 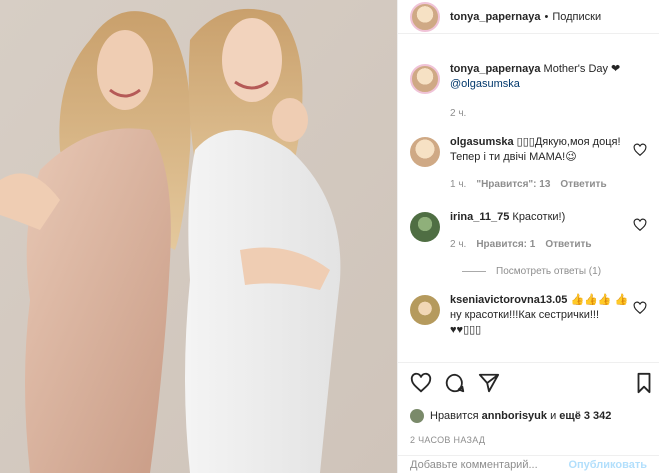 I want to click on likes-summary: Нравится annborisyuk и ещё 3 342, so click(x=528, y=416).